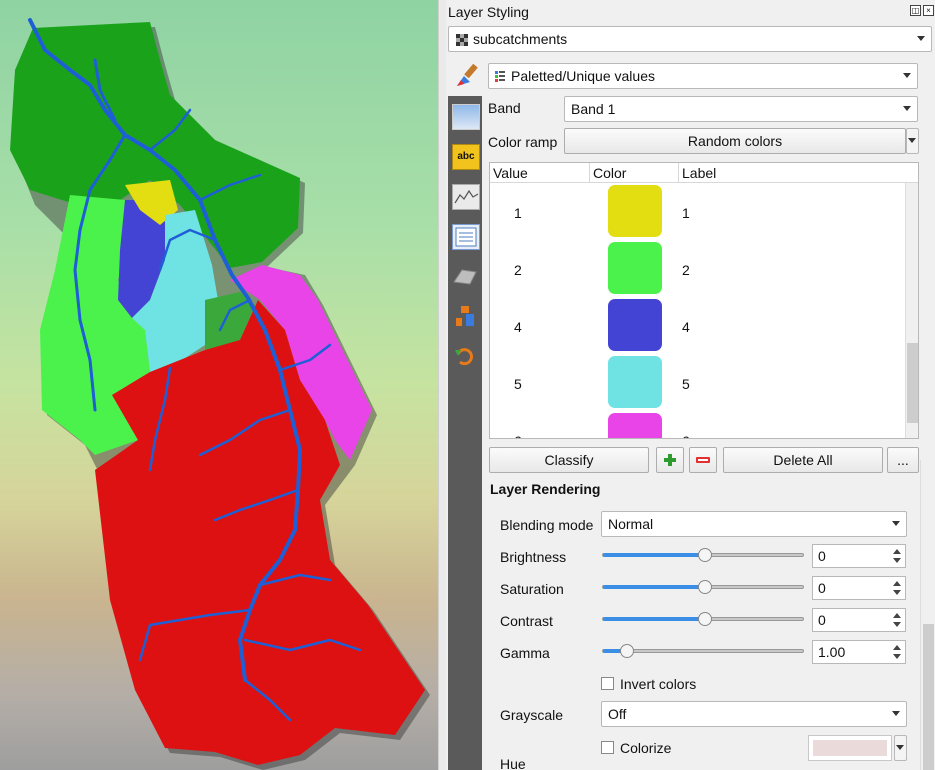  I want to click on layer-selector: subcatchments, so click(690, 39).